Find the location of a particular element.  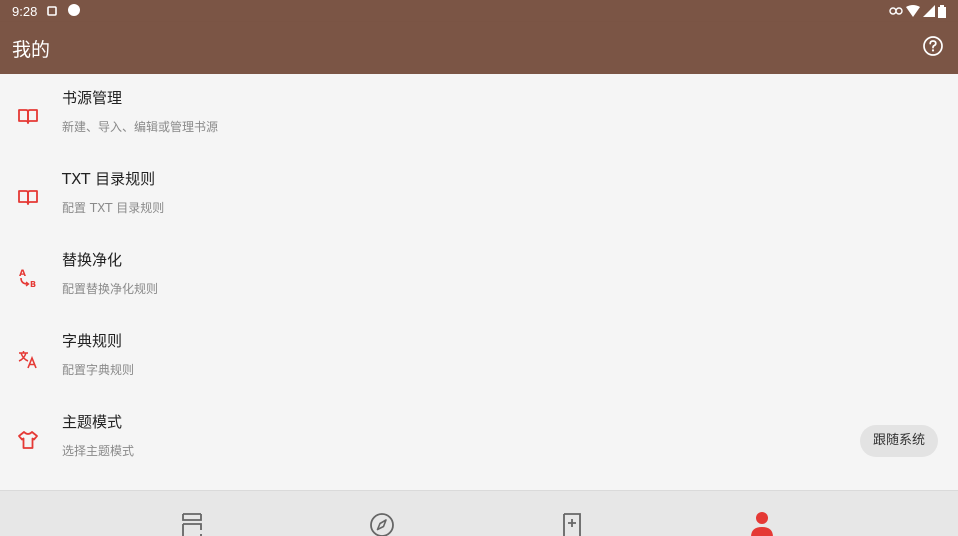

tshirt-icon is located at coordinates (28, 440).